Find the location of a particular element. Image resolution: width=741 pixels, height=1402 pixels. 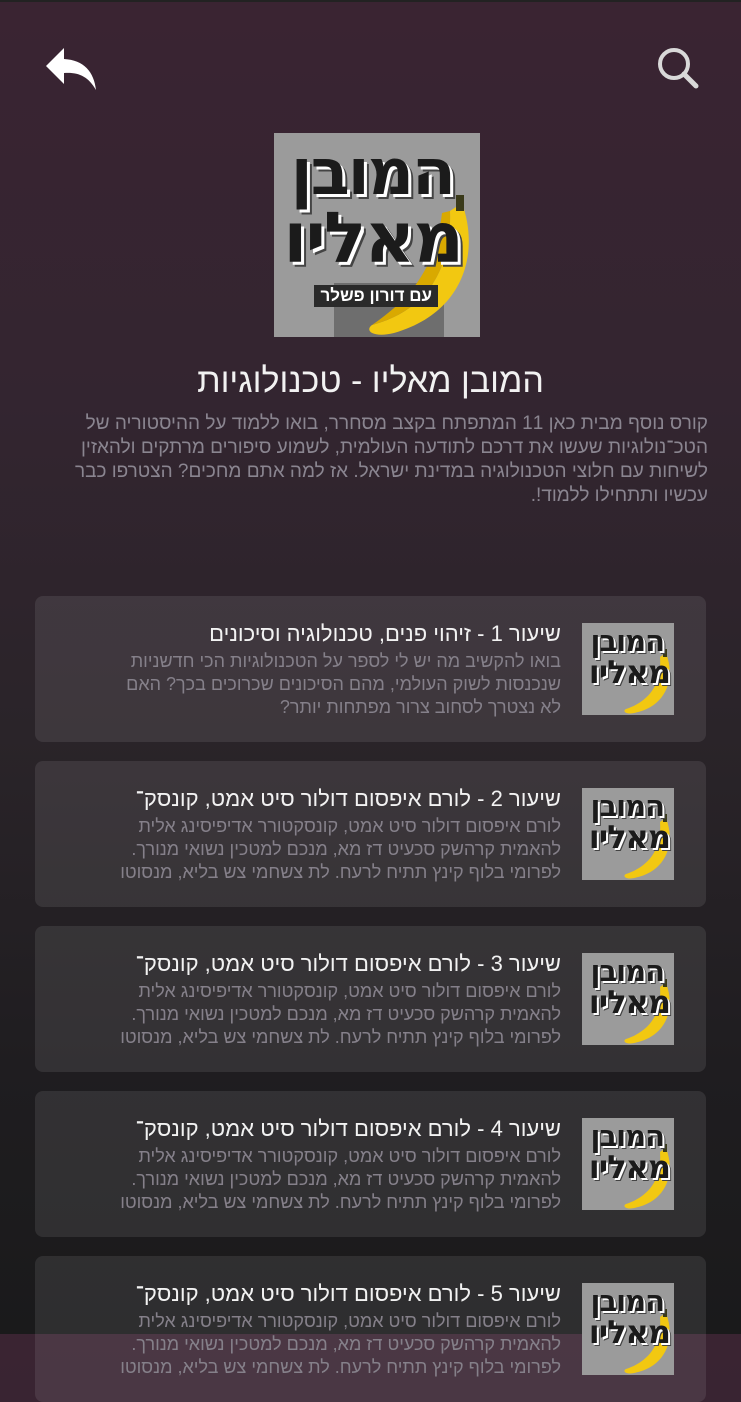

lesson-title: שיעור 1 - זיהוי פנים, טכנולוגיה וסיכונים is located at coordinates (385, 633).